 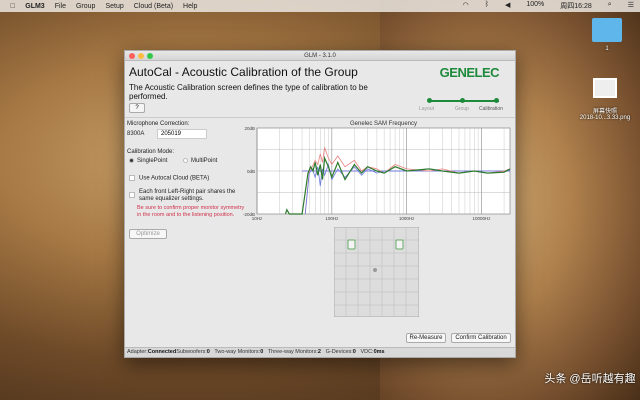 What do you see at coordinates (605, 88) in the screenshot?
I see `file-icon` at bounding box center [605, 88].